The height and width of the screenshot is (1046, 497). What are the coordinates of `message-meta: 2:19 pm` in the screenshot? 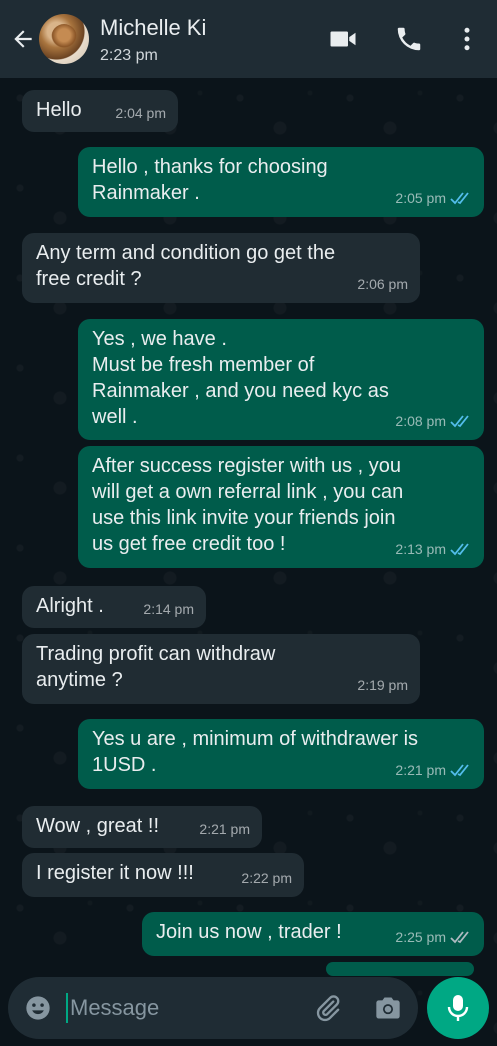 It's located at (382, 685).